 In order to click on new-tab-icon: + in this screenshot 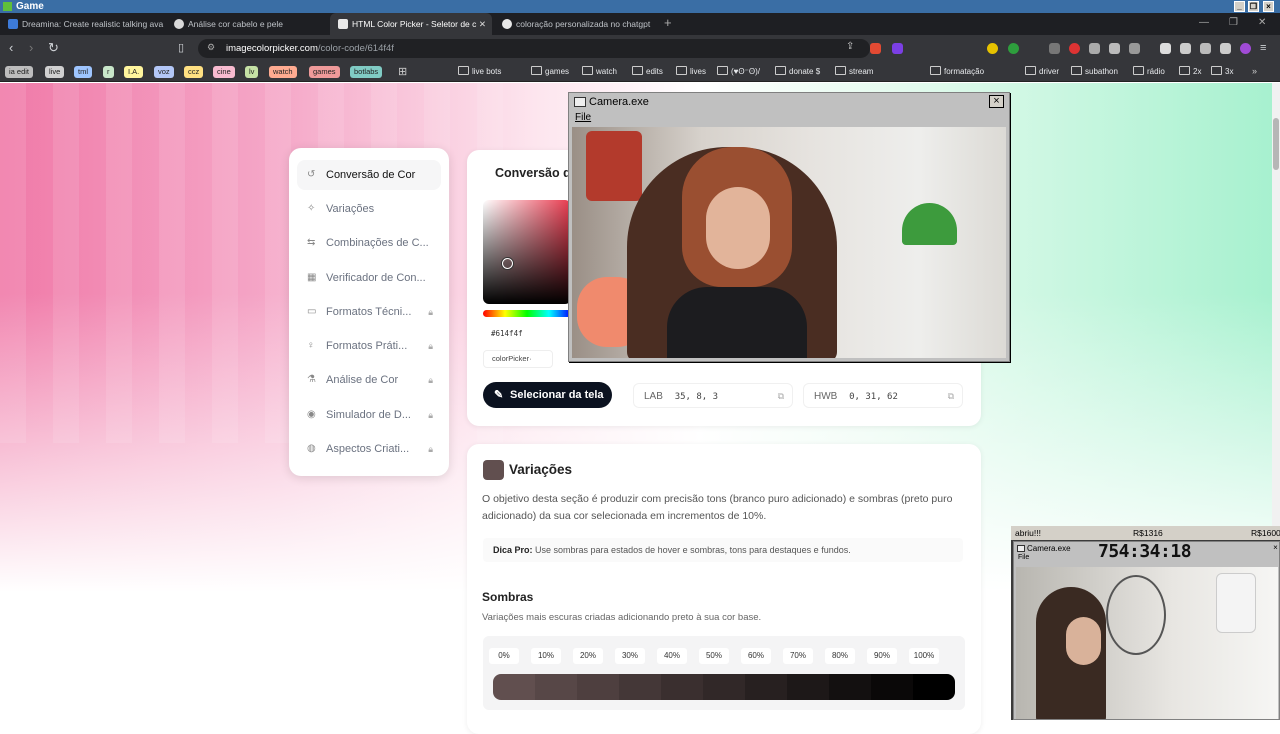, I will do `click(668, 23)`.